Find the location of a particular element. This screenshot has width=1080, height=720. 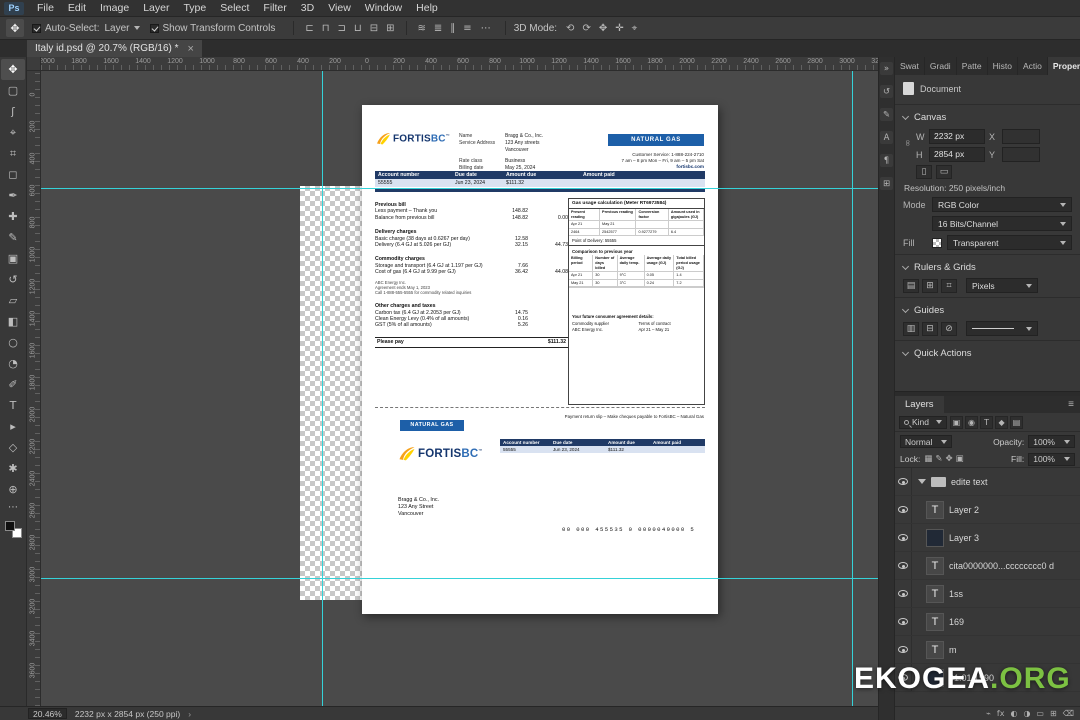

auto-select-checkbox is located at coordinates (36, 28).